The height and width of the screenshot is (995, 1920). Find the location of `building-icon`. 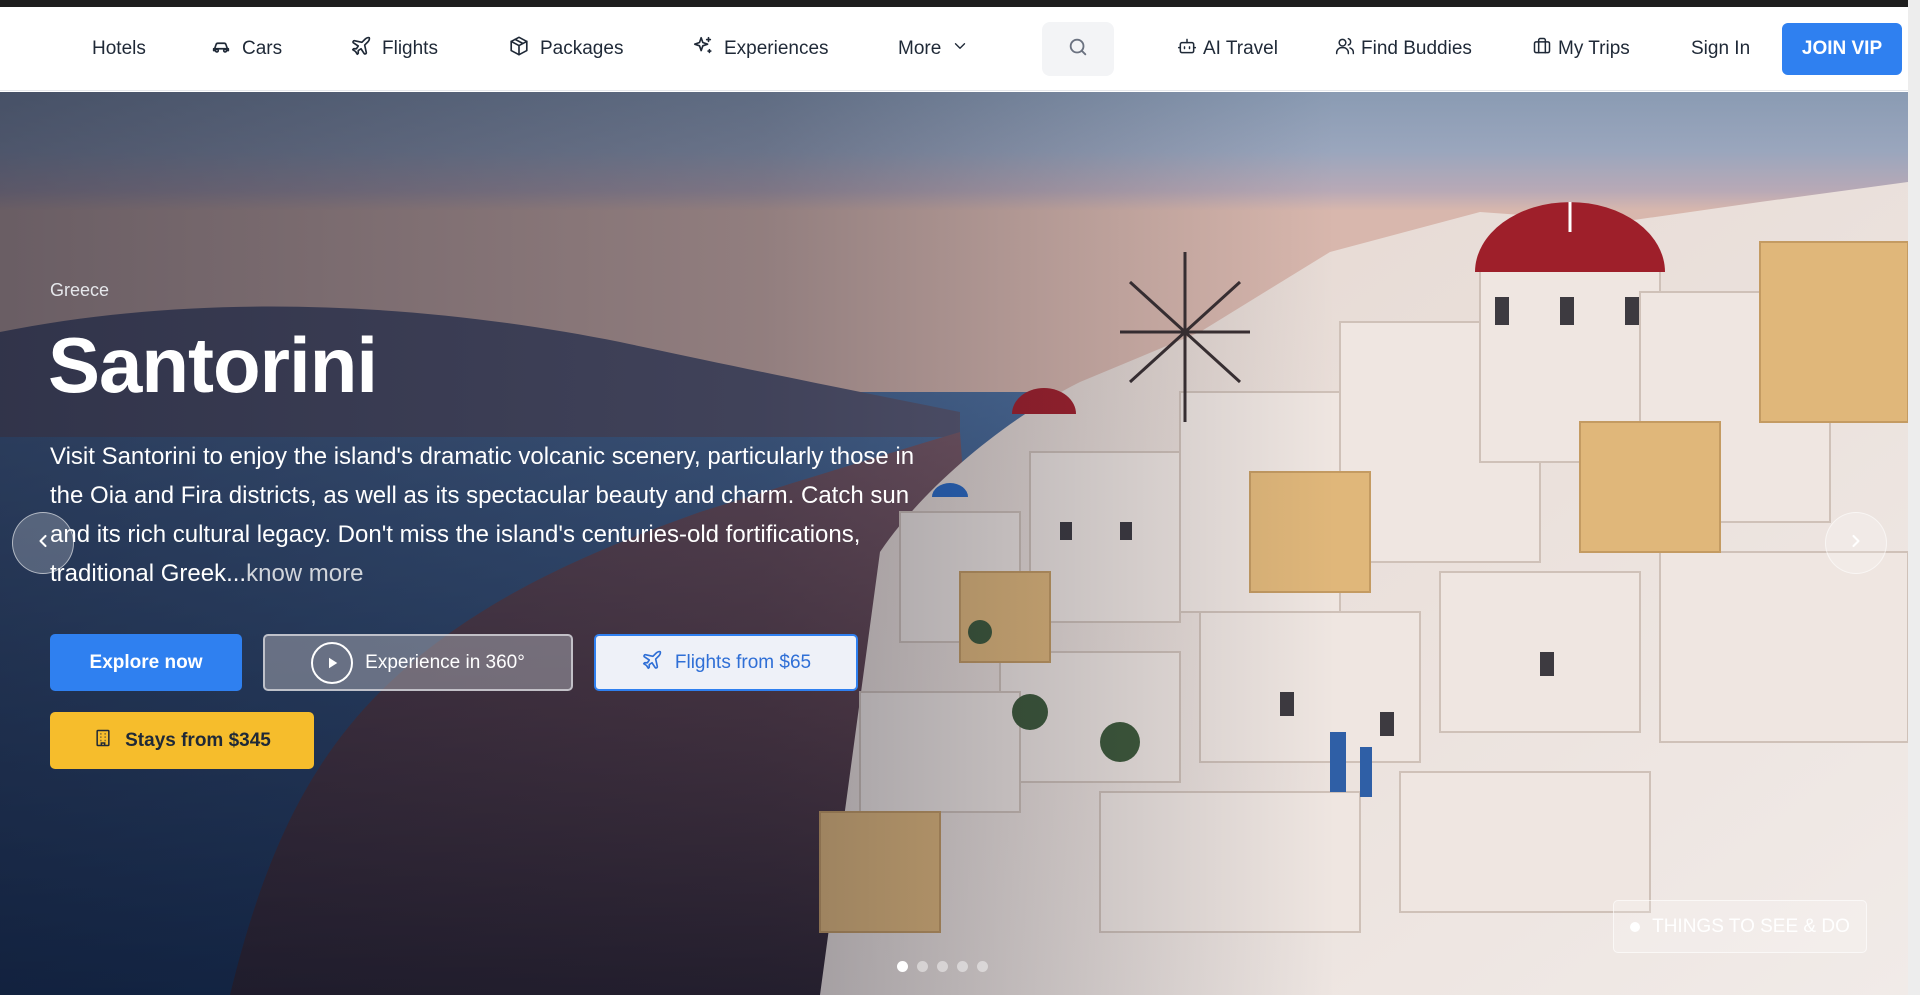

building-icon is located at coordinates (103, 741).